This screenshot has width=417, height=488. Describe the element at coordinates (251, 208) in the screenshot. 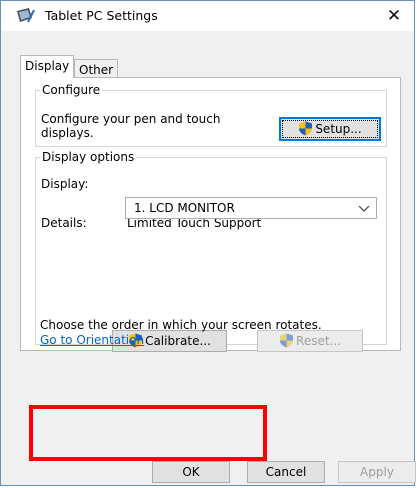

I see `display-select: 1. LCD MONITOR` at that location.